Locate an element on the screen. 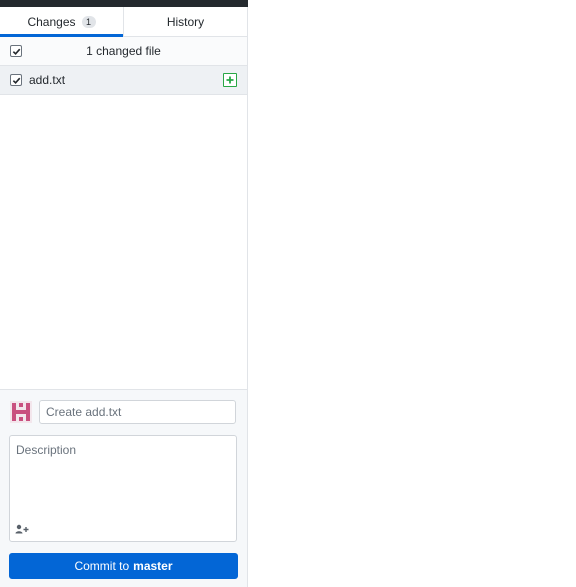  commit-summary-input is located at coordinates (137, 412).